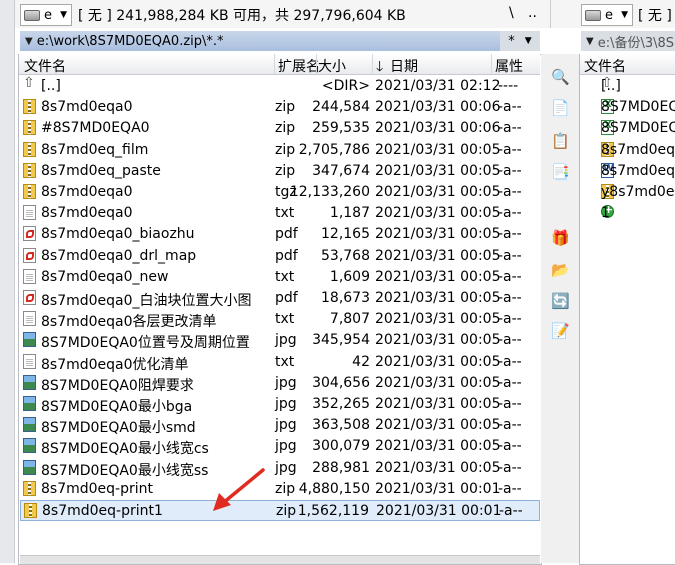 Image resolution: width=675 pixels, height=565 pixels. I want to click on right-path-bar: ▼ e:\备份\3\8S, so click(628, 41).